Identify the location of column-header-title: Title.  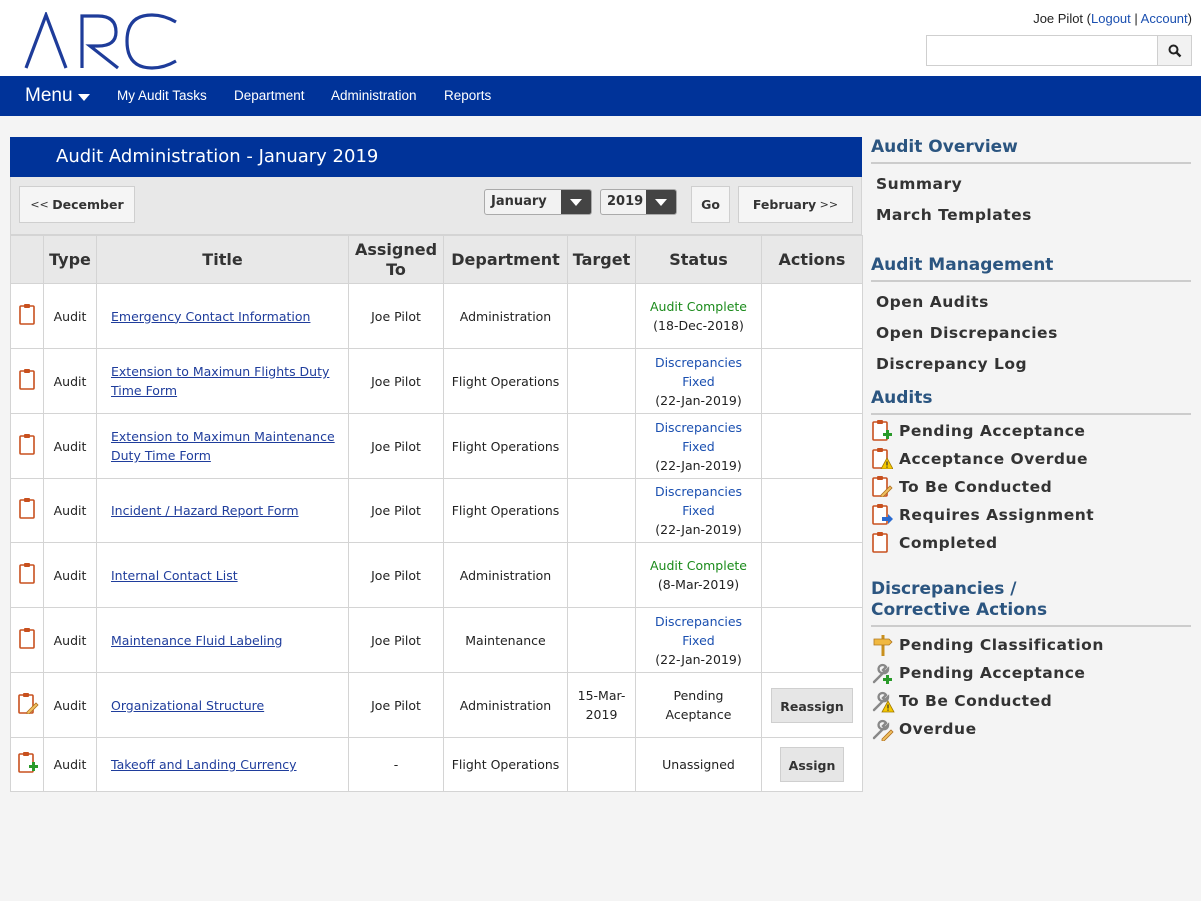
(222, 259).